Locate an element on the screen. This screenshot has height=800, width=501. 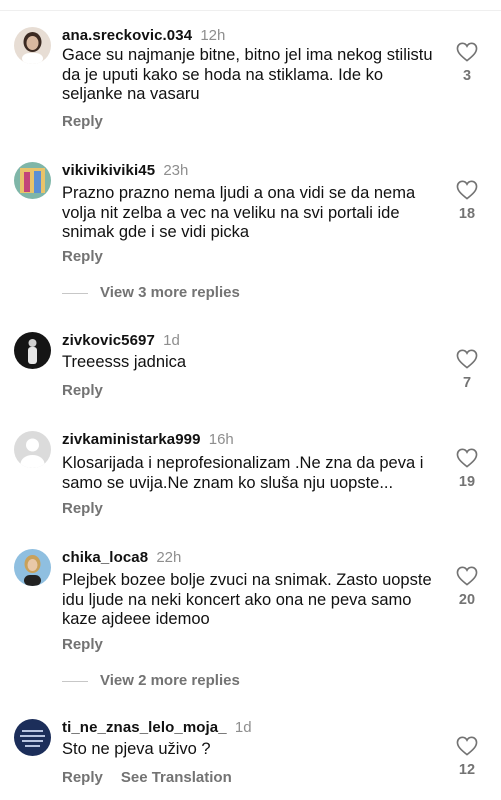
comment-header: vikivikiviki45 23h is located at coordinates (125, 171).